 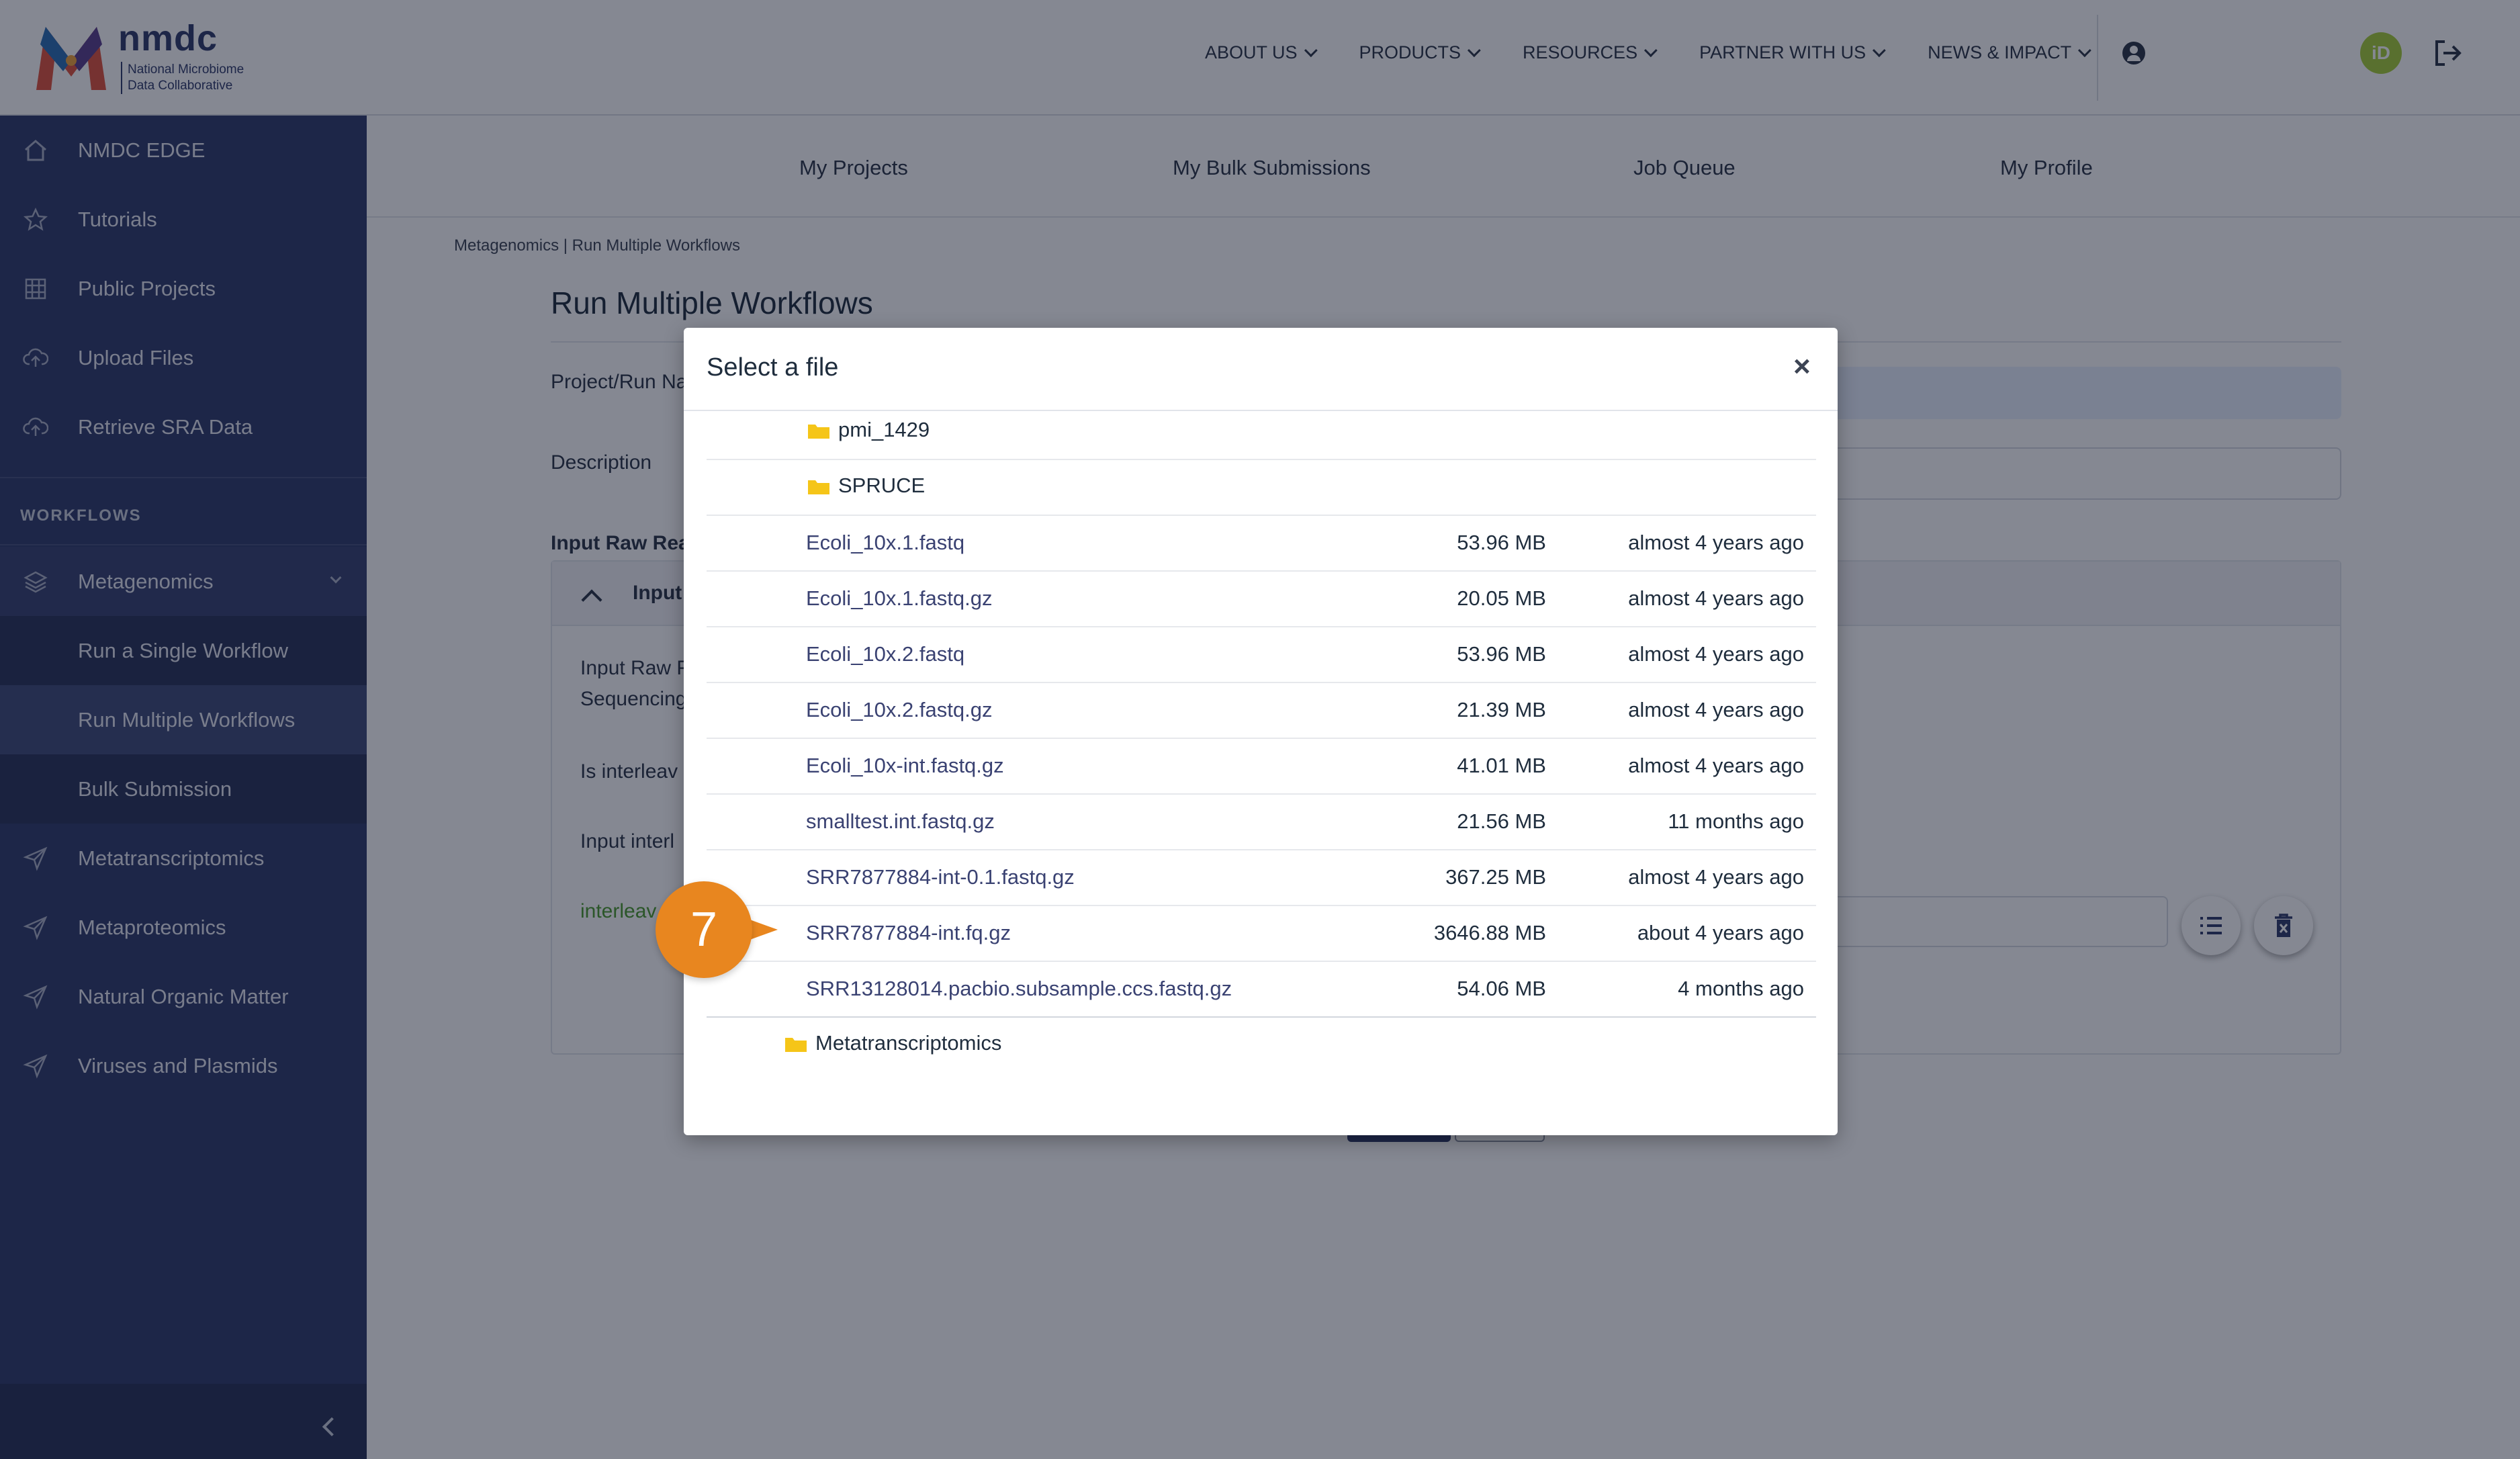 I want to click on modal-title: Select a file, so click(x=773, y=368).